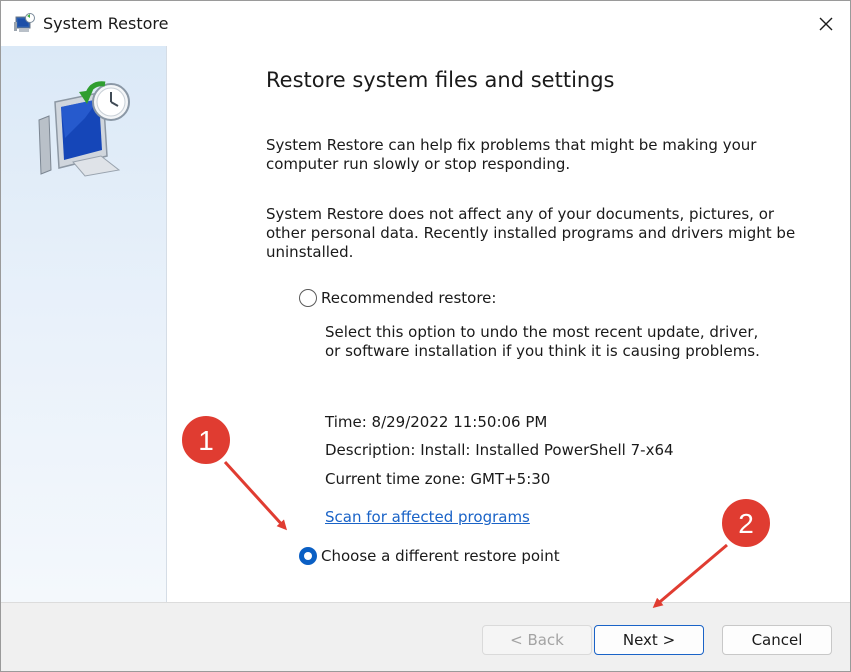  Describe the element at coordinates (24, 22) in the screenshot. I see `system-restore-icon` at that location.